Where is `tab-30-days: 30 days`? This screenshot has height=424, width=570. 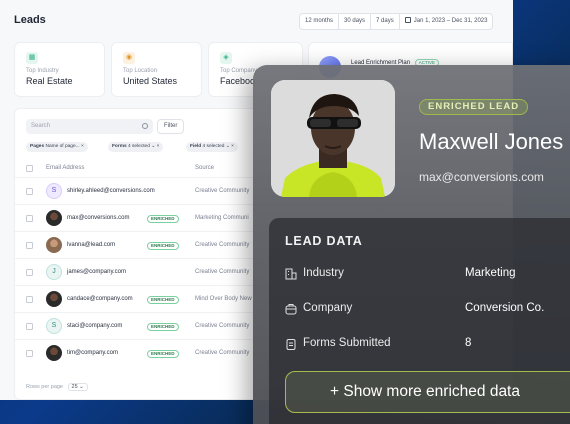 tab-30-days: 30 days is located at coordinates (355, 21).